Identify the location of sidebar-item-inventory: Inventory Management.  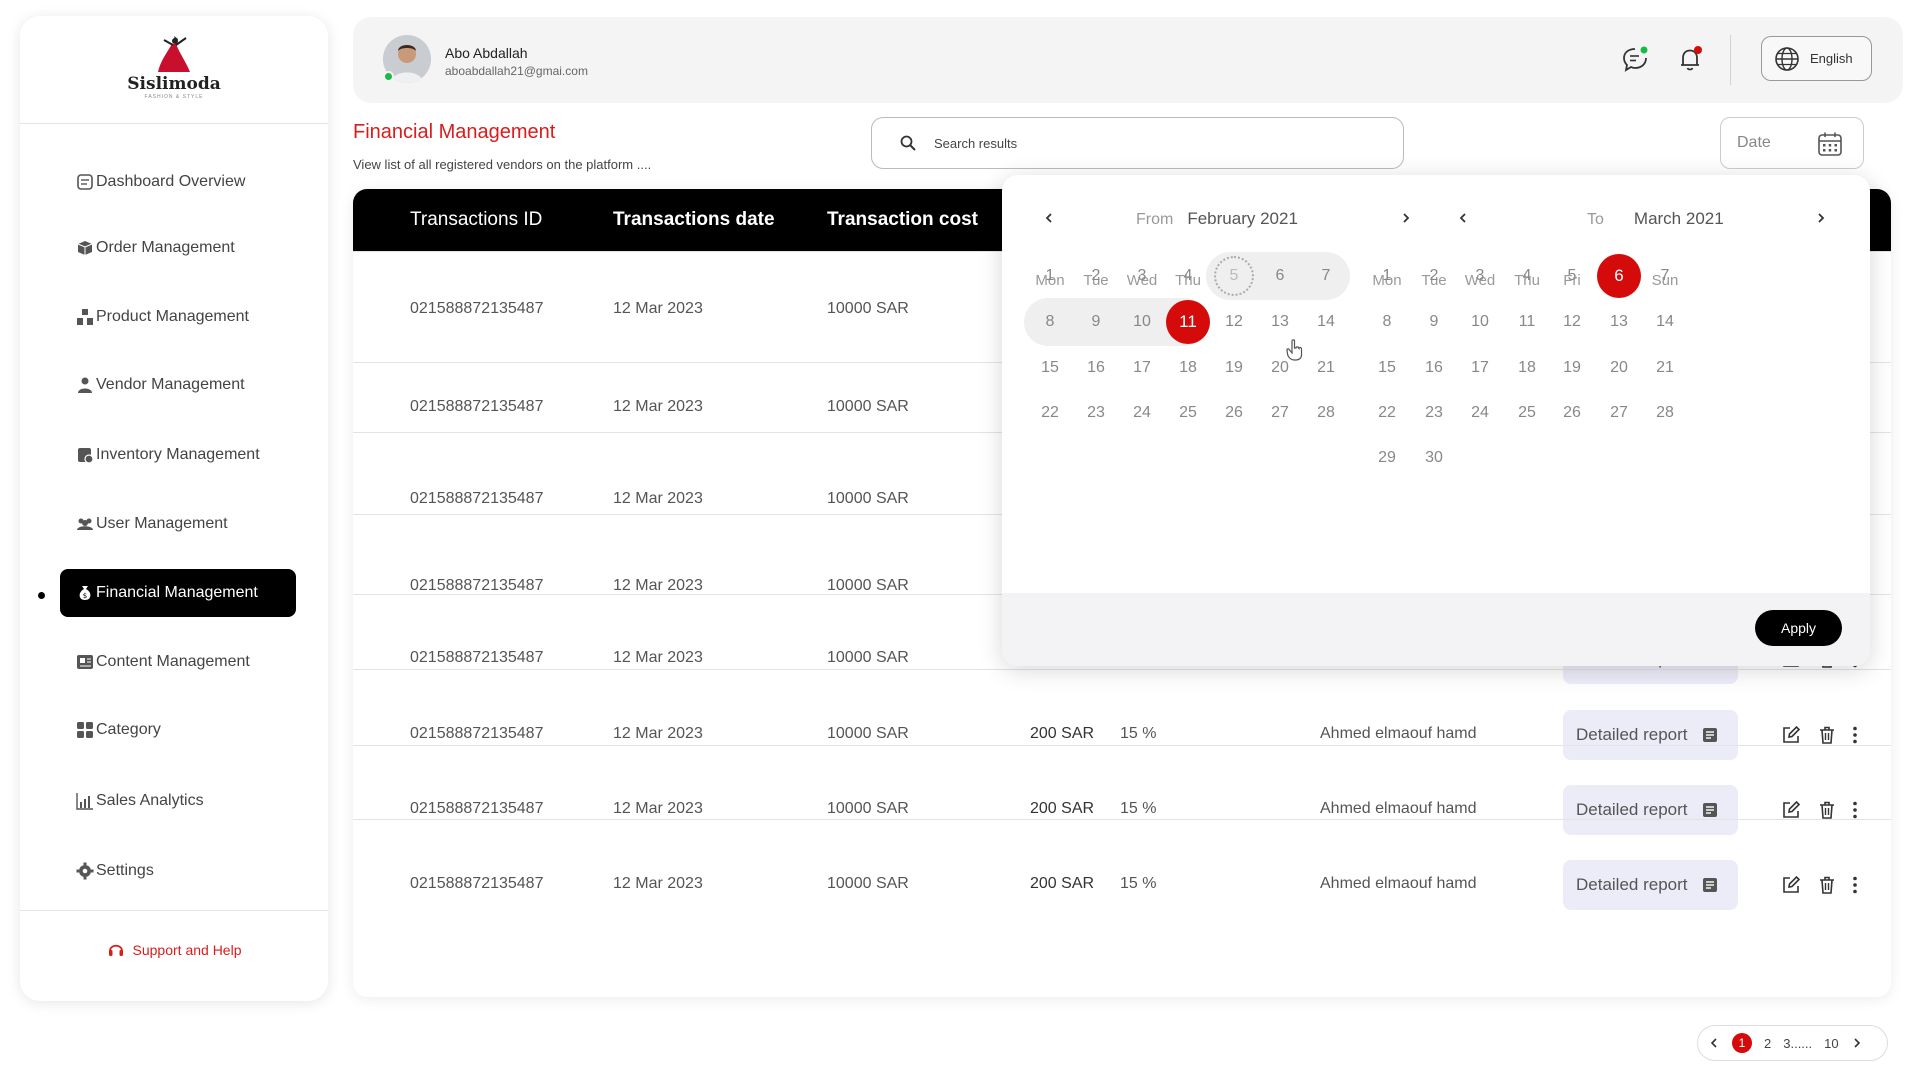
(178, 455).